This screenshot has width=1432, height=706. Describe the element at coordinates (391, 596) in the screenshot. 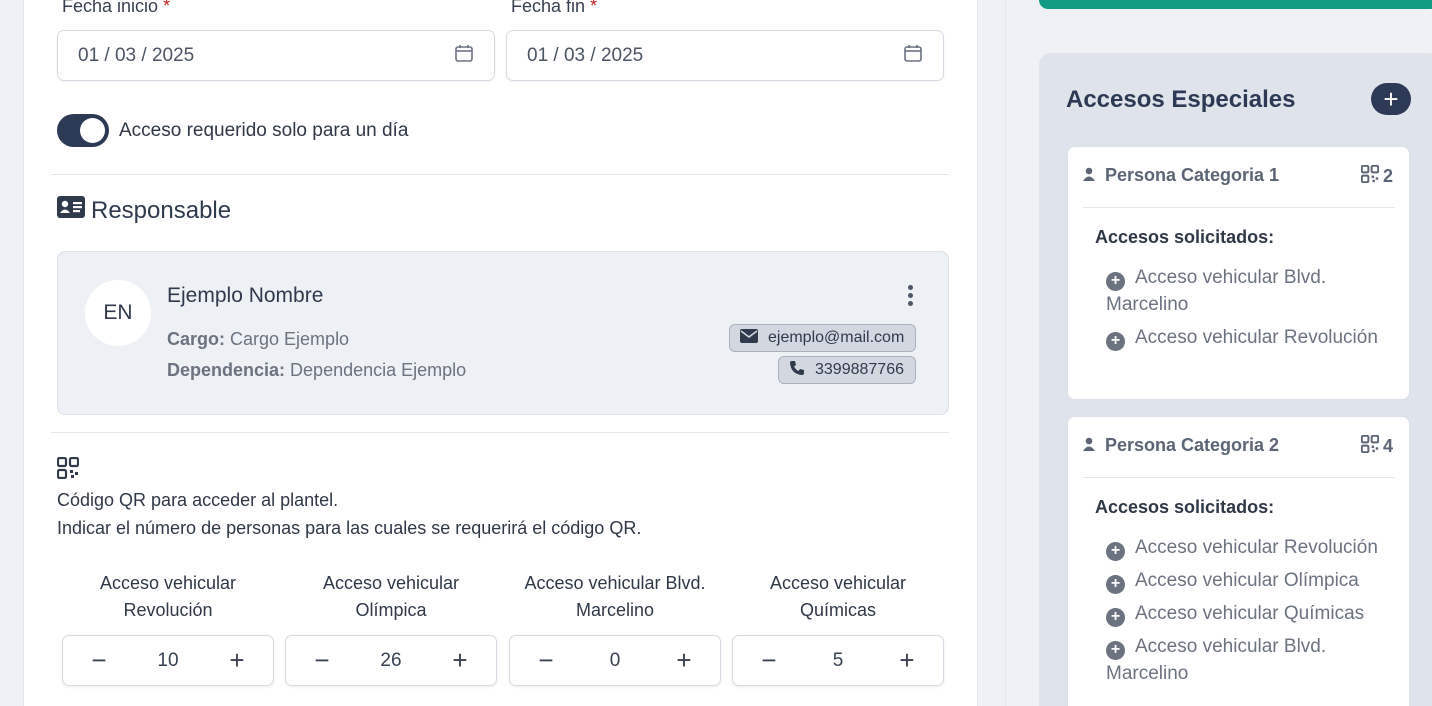

I see `counter-label: Acceso vehicular Olímpica` at that location.